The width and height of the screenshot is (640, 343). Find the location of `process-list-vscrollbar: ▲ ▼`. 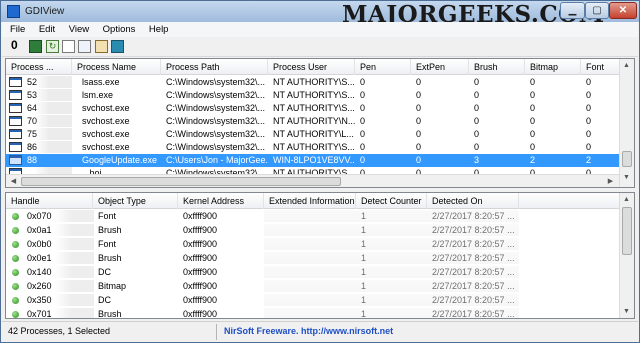

process-list-vscrollbar: ▲ ▼ is located at coordinates (626, 123).